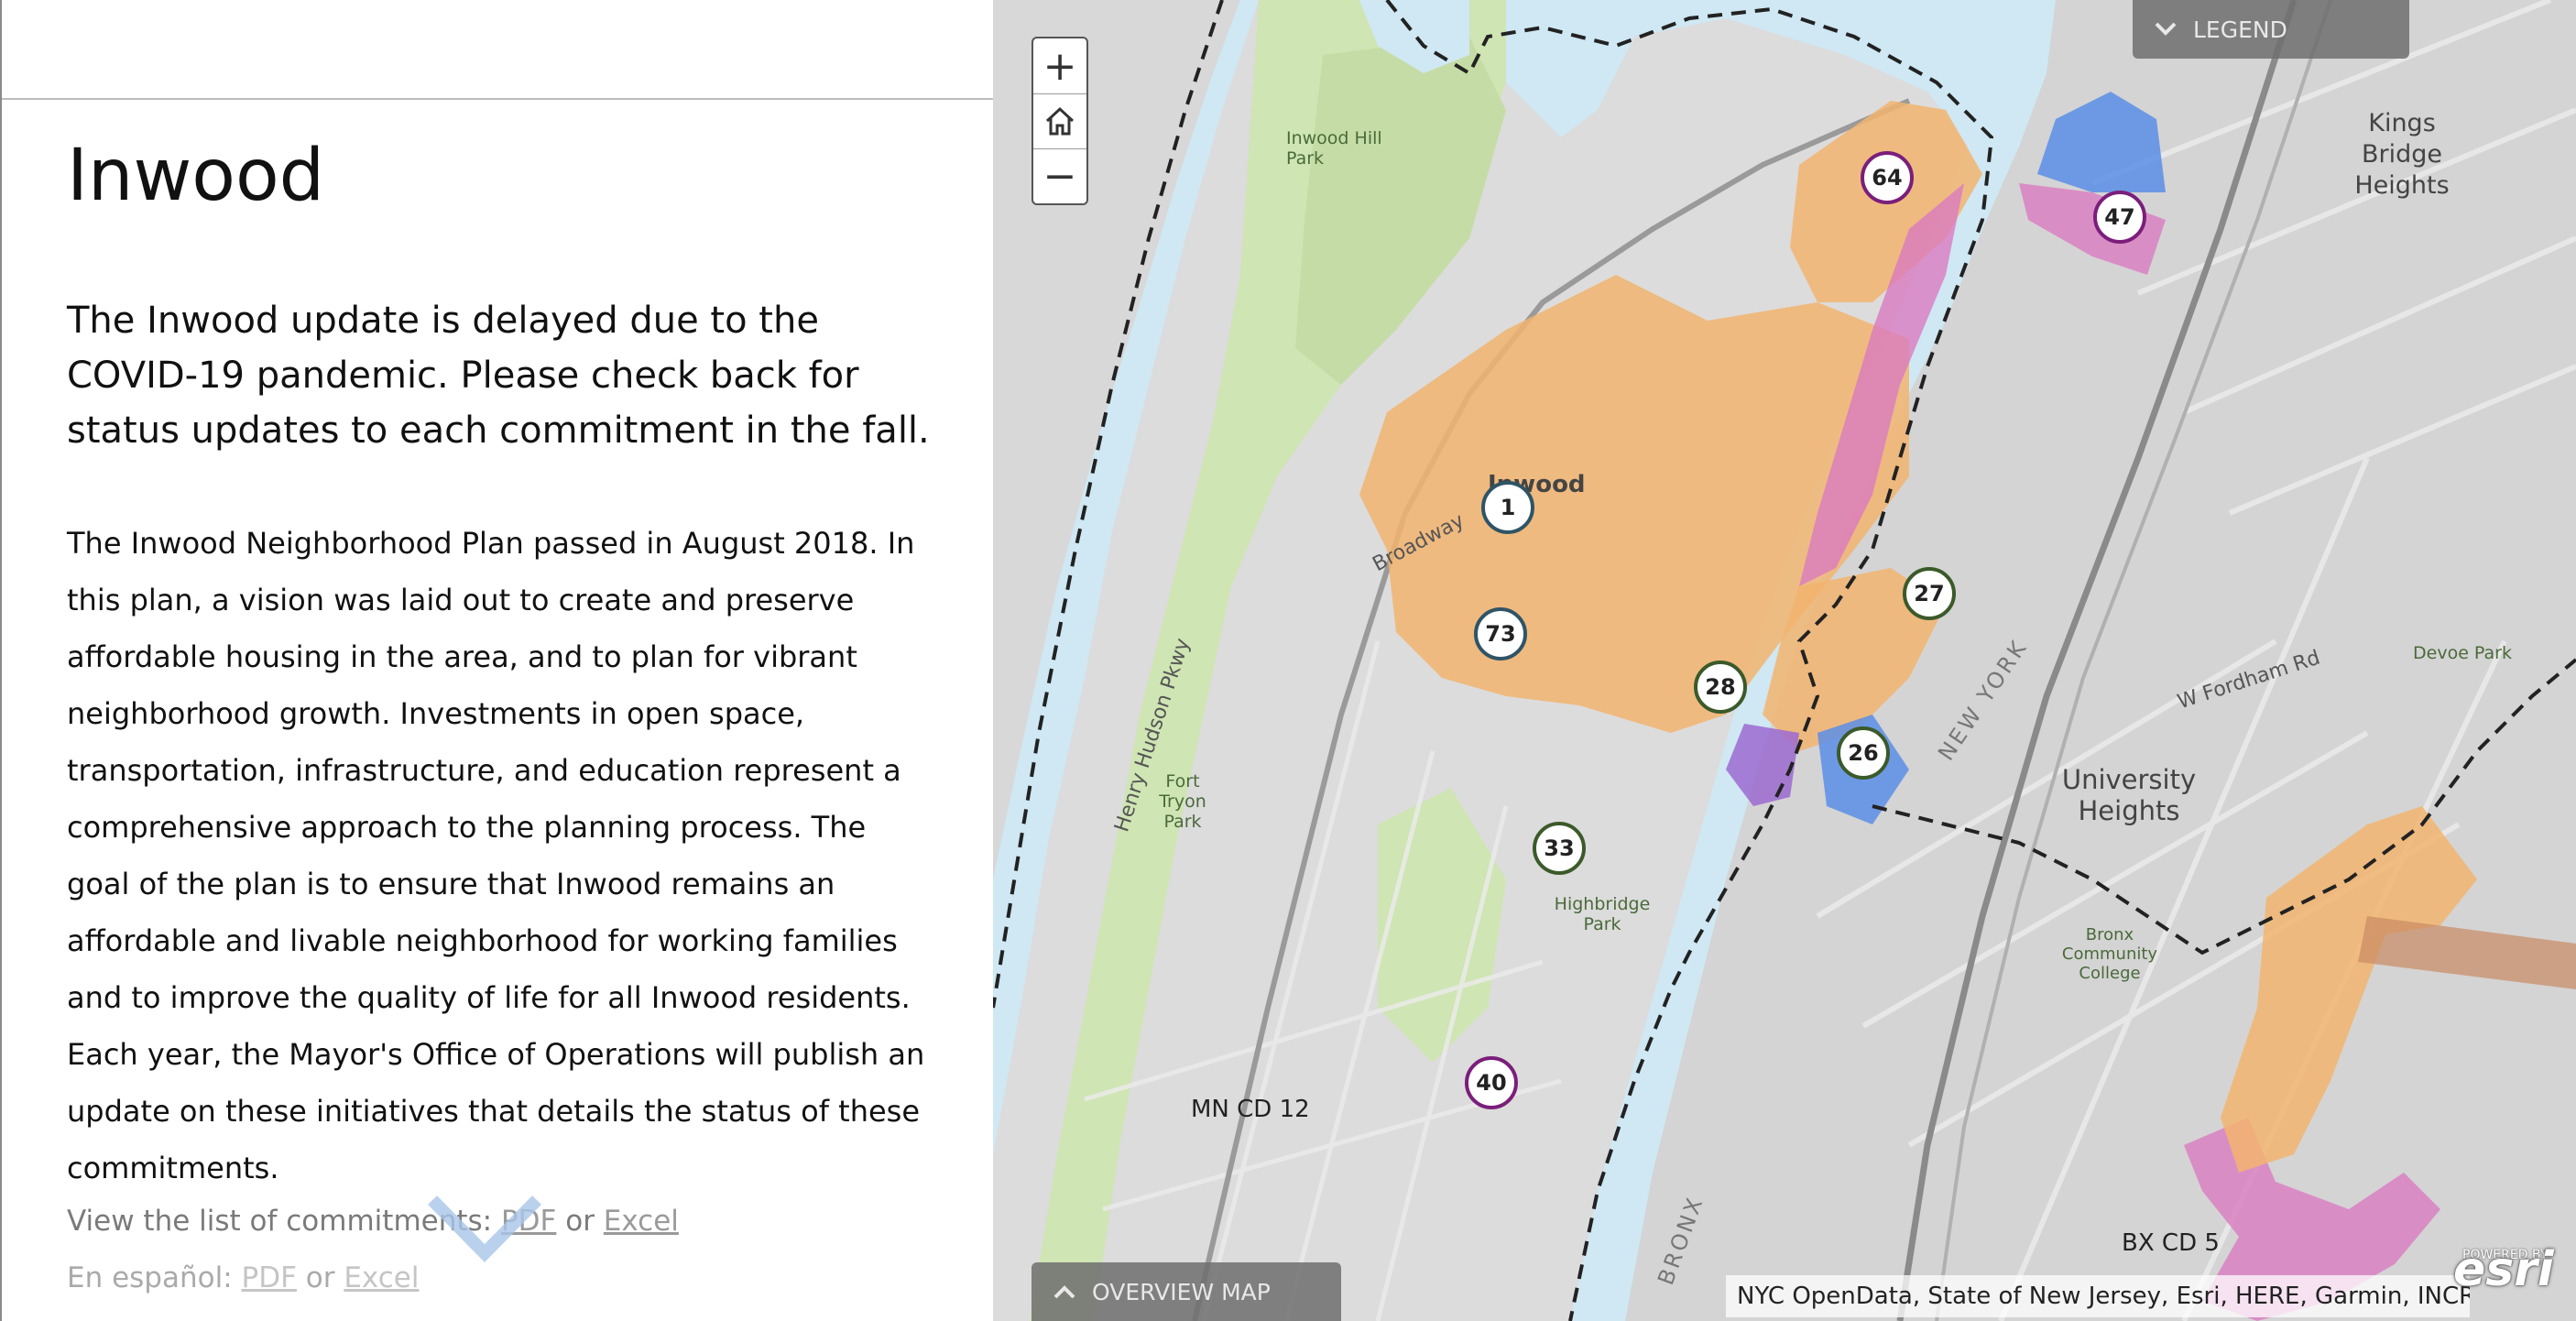 Image resolution: width=2576 pixels, height=1321 pixels. I want to click on commitment-marker-26: 26, so click(1864, 753).